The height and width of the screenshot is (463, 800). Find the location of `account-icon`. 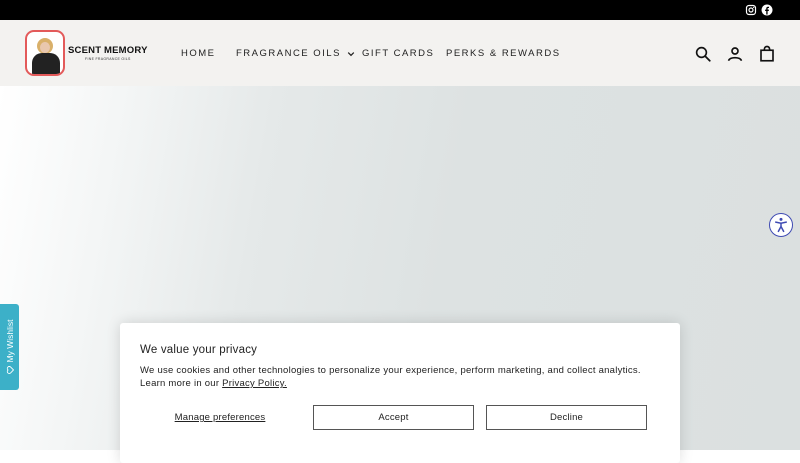

account-icon is located at coordinates (735, 54).